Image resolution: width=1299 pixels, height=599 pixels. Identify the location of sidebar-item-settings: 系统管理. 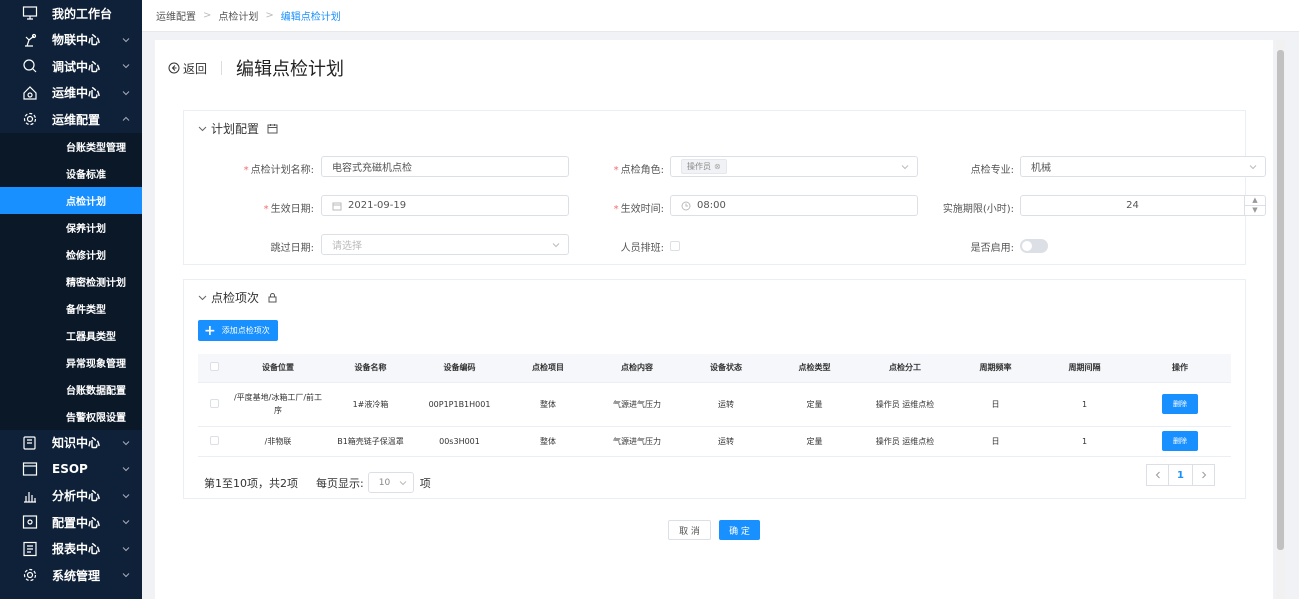
(71, 575).